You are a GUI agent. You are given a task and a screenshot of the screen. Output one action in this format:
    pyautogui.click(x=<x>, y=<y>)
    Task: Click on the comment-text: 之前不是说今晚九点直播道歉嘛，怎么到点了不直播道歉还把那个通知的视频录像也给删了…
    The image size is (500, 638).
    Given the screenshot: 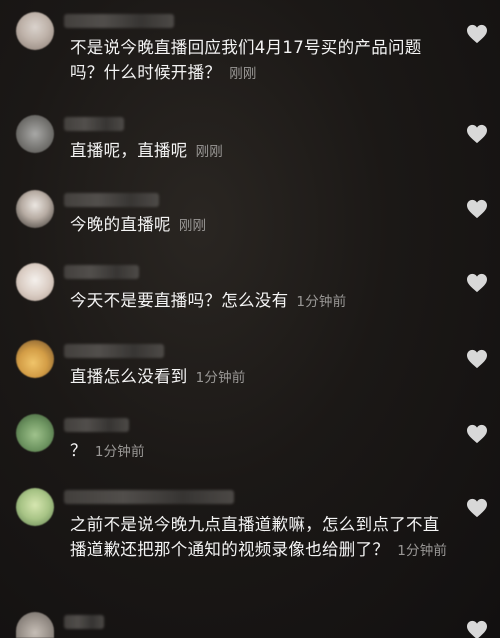 What is the action you would take?
    pyautogui.click(x=260, y=538)
    